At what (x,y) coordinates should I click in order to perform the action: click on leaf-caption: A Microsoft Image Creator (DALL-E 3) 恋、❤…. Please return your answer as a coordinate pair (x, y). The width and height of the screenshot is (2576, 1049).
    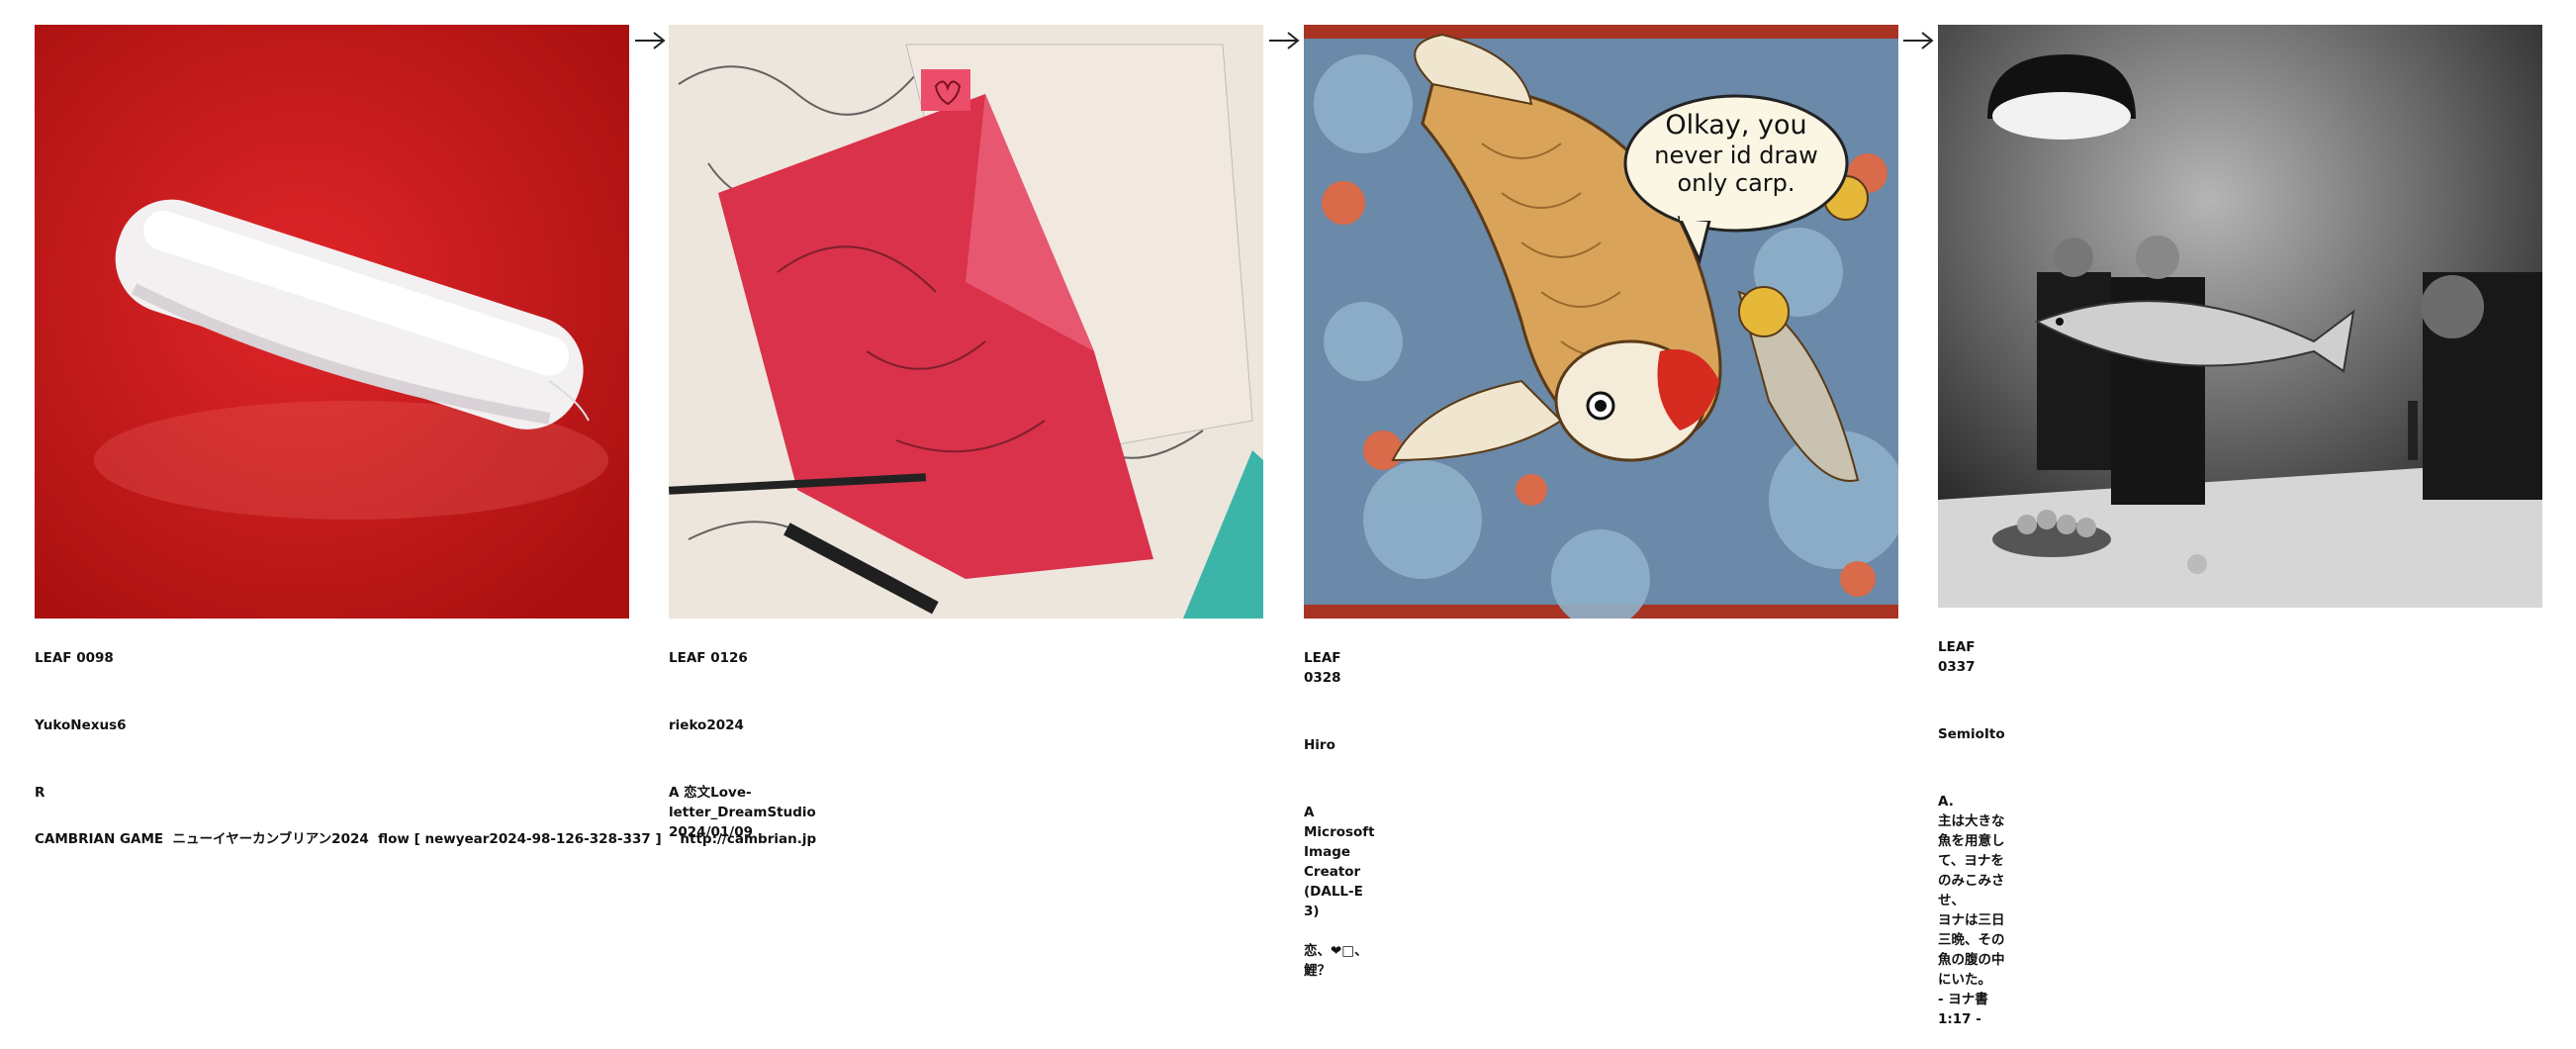
    Looking at the image, I should click on (1339, 892).